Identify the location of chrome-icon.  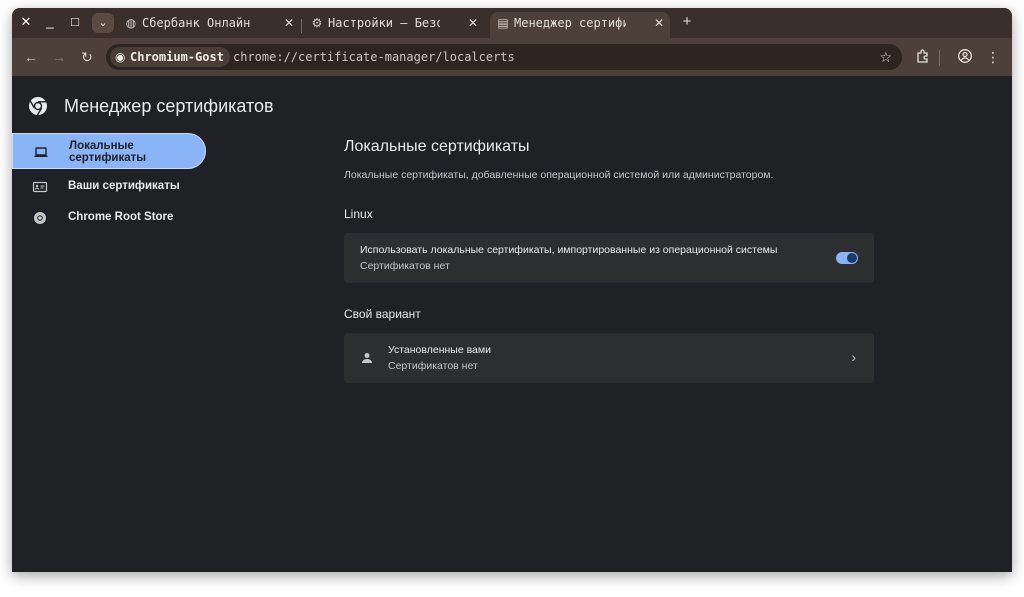
(40, 218).